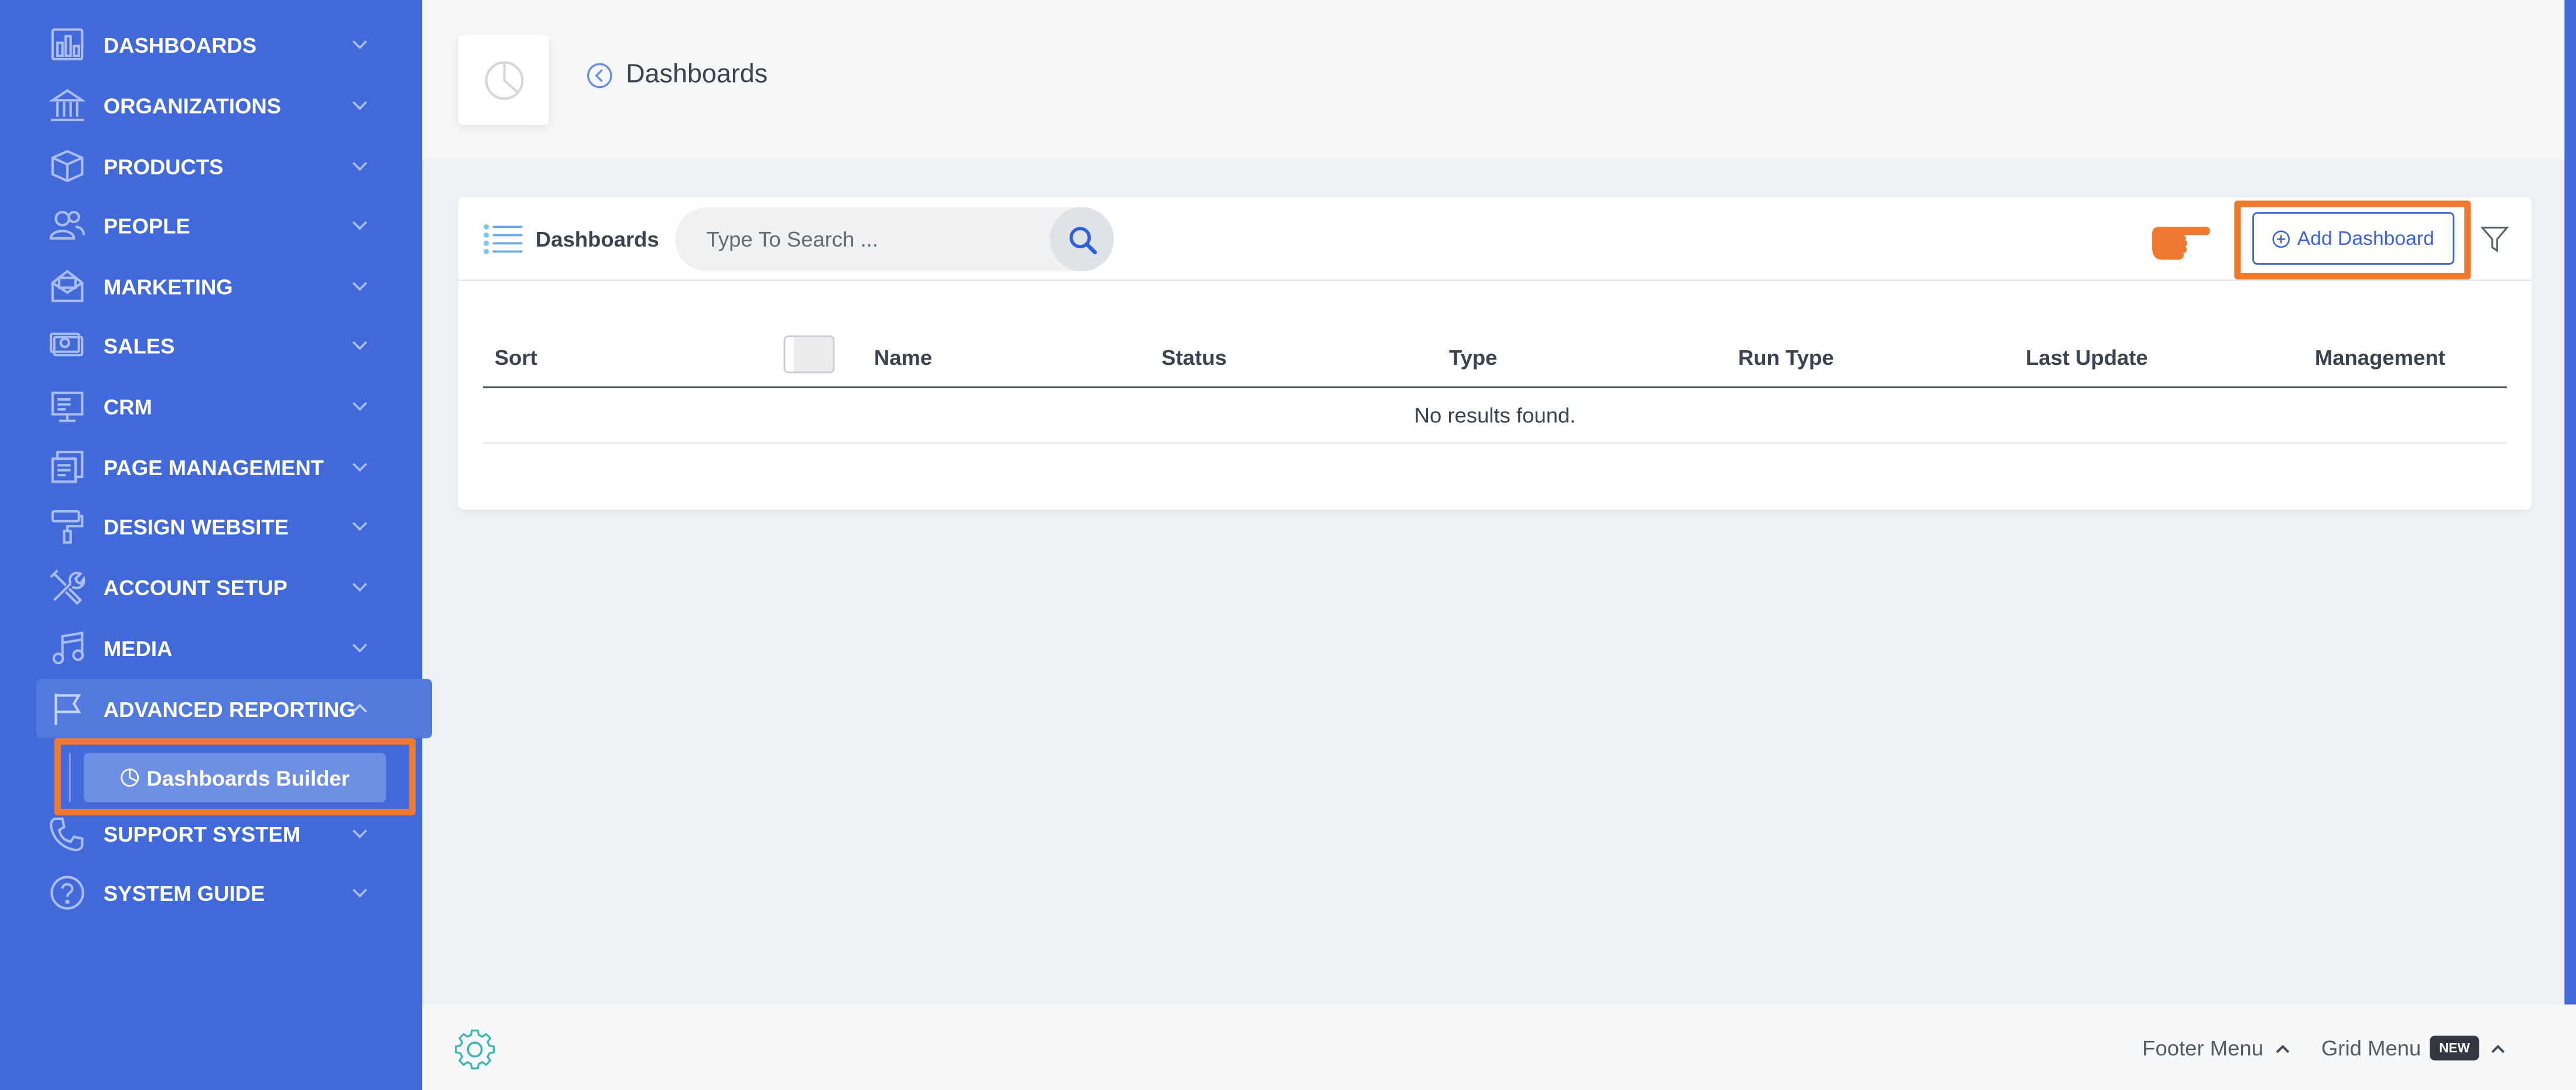  I want to click on column-header-sort: Sort, so click(516, 357).